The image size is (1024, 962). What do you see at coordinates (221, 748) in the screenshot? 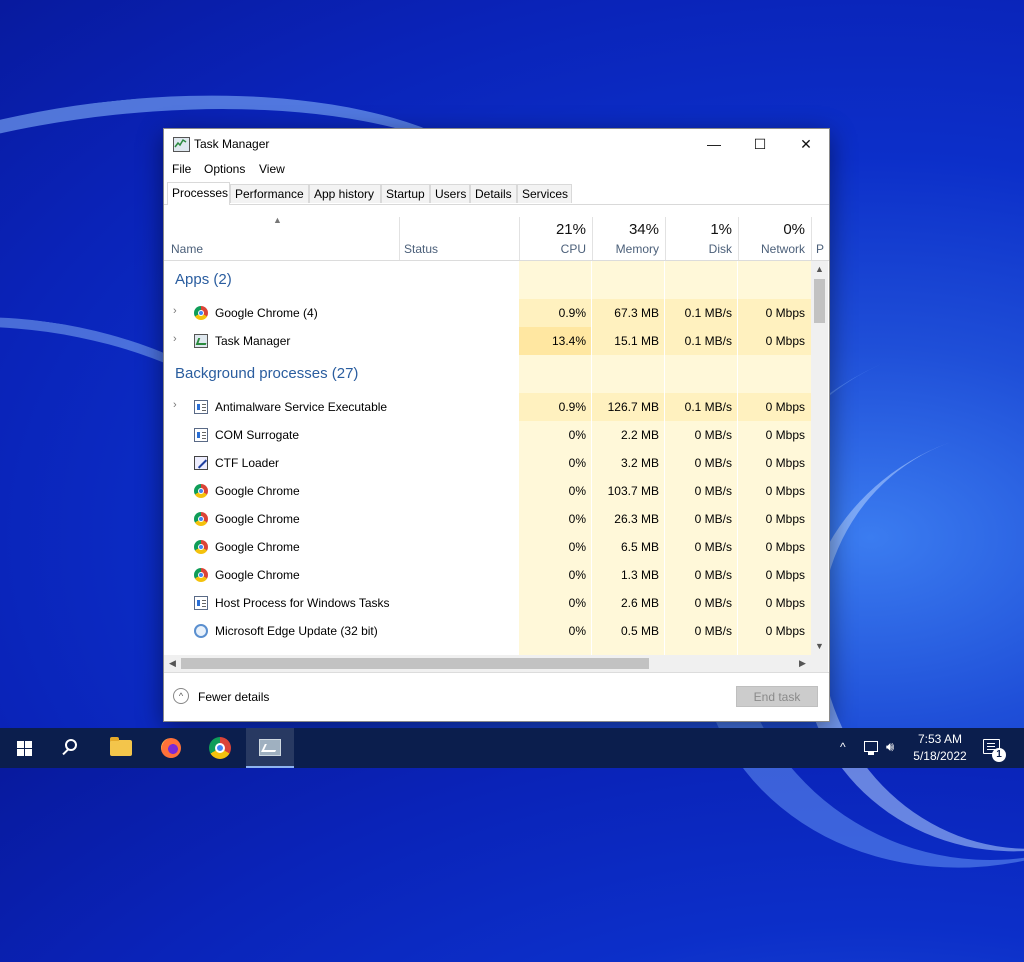
I see `taskbar-chrome` at bounding box center [221, 748].